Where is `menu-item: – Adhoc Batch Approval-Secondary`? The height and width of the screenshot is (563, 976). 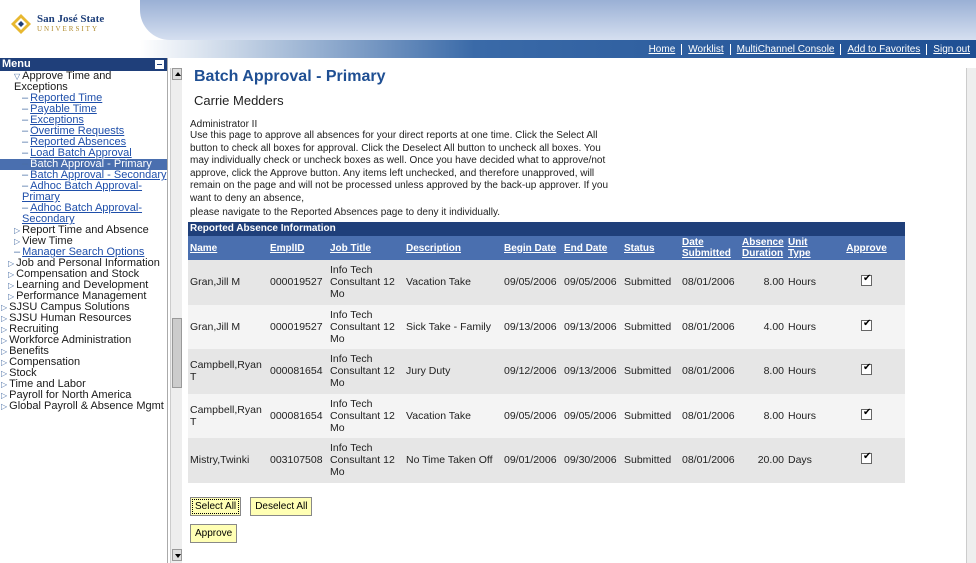 menu-item: – Adhoc Batch Approval-Secondary is located at coordinates (83, 214).